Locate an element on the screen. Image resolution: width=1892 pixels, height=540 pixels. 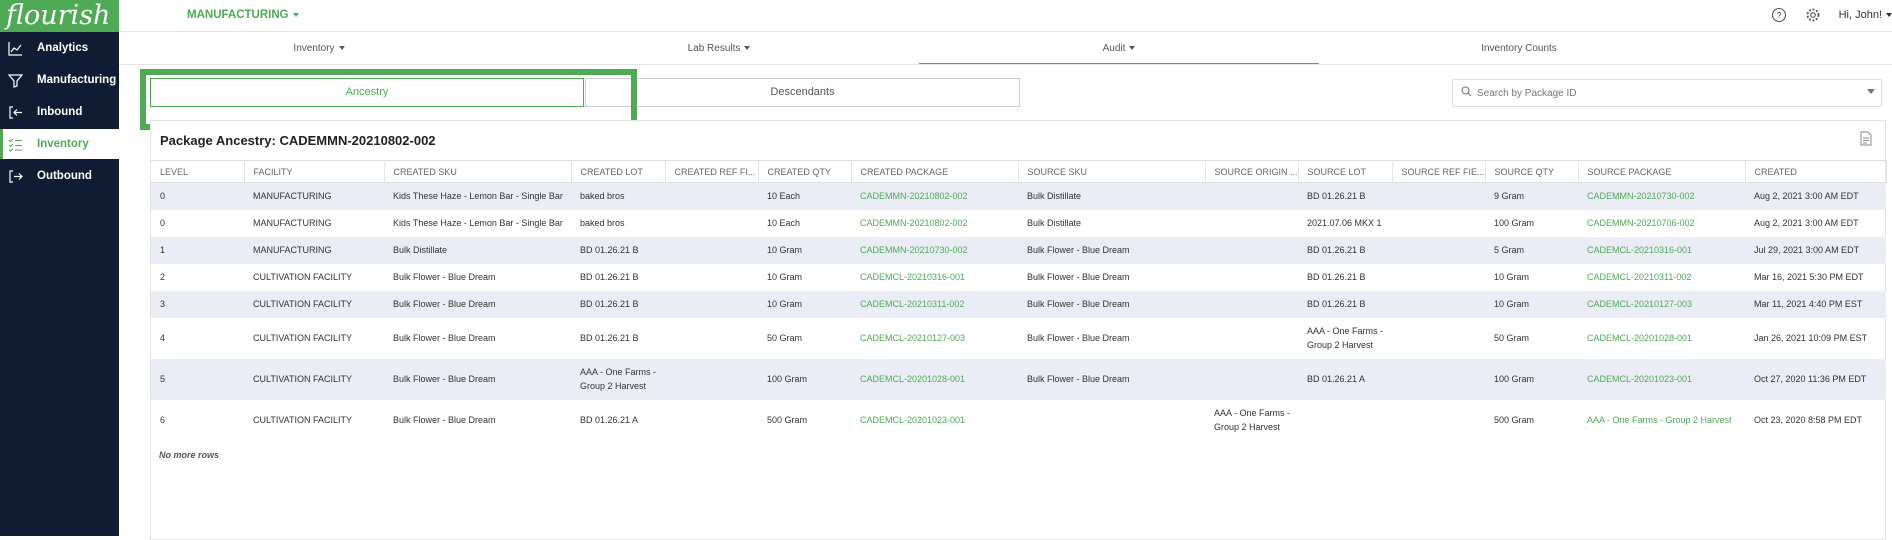
sidebar-item-outbound: Outbound is located at coordinates (59, 176).